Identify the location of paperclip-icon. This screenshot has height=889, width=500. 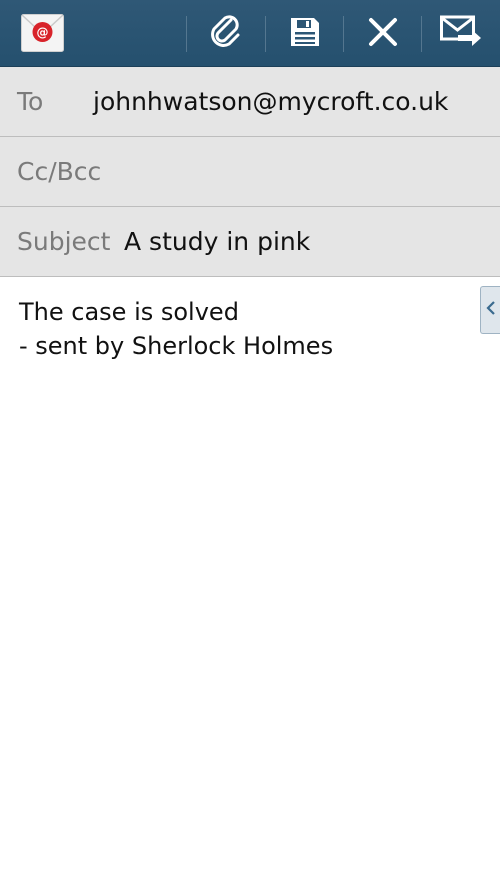
(226, 34).